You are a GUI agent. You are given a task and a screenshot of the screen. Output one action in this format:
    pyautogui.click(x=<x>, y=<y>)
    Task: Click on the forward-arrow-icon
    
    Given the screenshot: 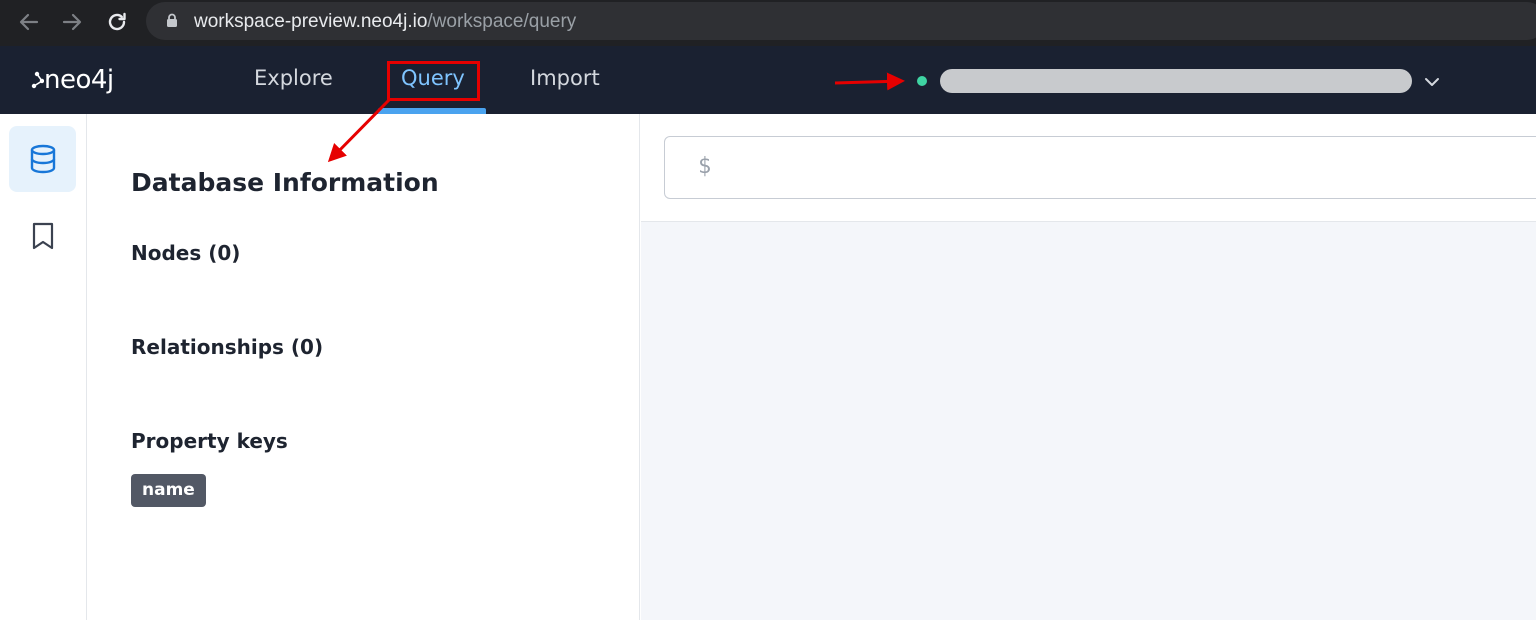 What is the action you would take?
    pyautogui.click(x=72, y=22)
    